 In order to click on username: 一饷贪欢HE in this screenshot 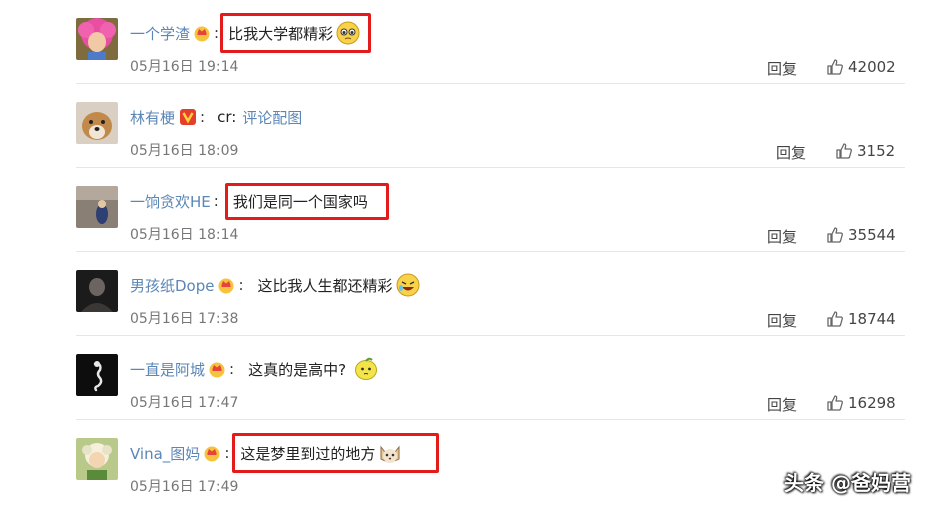, I will do `click(170, 201)`.